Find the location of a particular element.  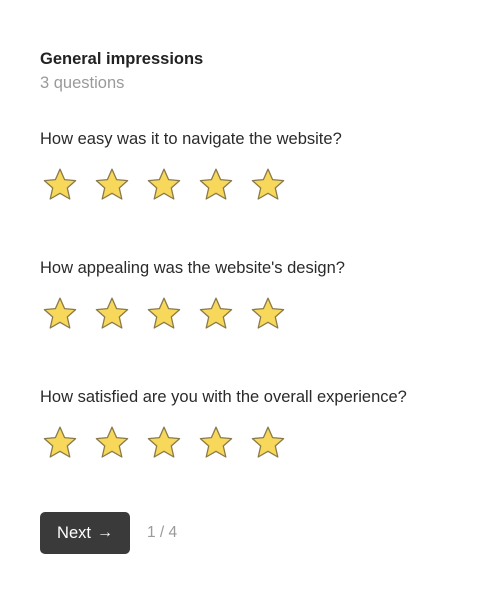

section-title: General impressions is located at coordinates (122, 59).